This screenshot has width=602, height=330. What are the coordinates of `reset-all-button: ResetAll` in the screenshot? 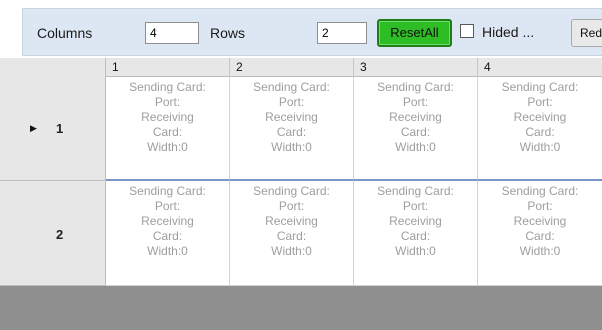 It's located at (414, 33).